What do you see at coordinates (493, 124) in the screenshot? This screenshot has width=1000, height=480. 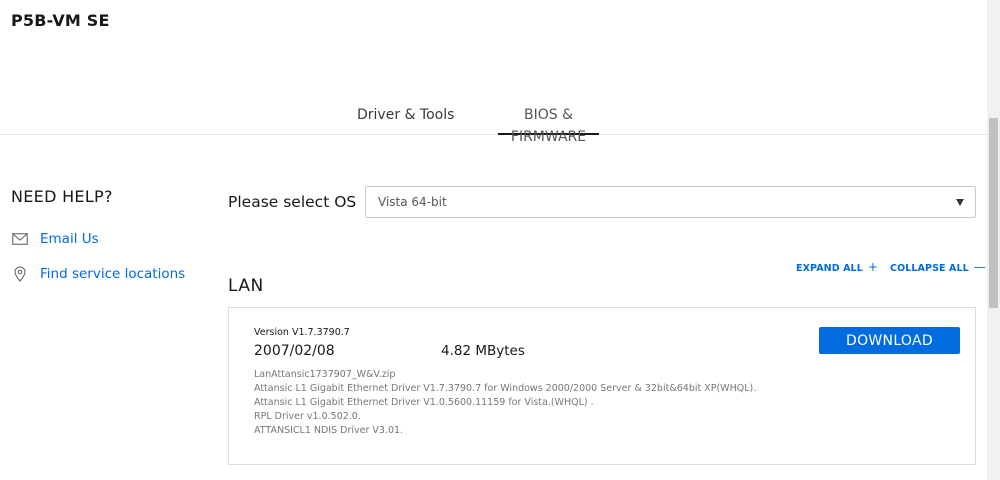 I see `tab-bar: Driver & Tools BIOS & FIRMWARE` at bounding box center [493, 124].